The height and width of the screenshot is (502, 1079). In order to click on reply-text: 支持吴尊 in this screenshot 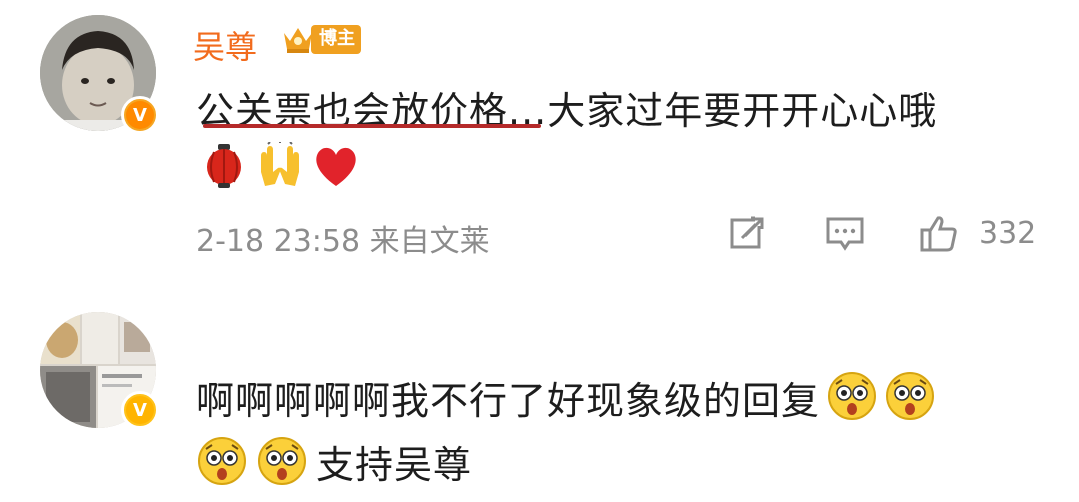, I will do `click(394, 464)`.